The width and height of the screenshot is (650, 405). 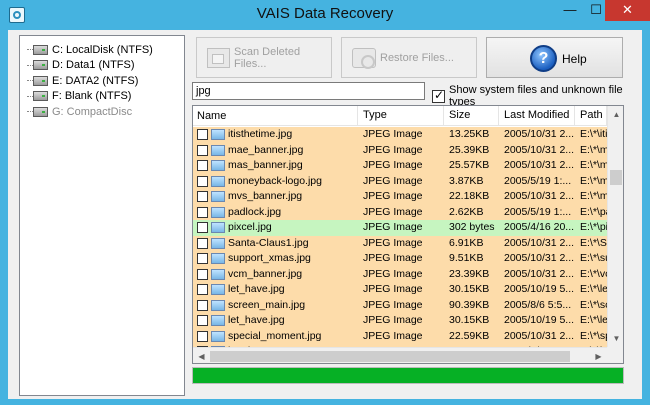 What do you see at coordinates (408, 375) in the screenshot?
I see `scan-progress-fill` at bounding box center [408, 375].